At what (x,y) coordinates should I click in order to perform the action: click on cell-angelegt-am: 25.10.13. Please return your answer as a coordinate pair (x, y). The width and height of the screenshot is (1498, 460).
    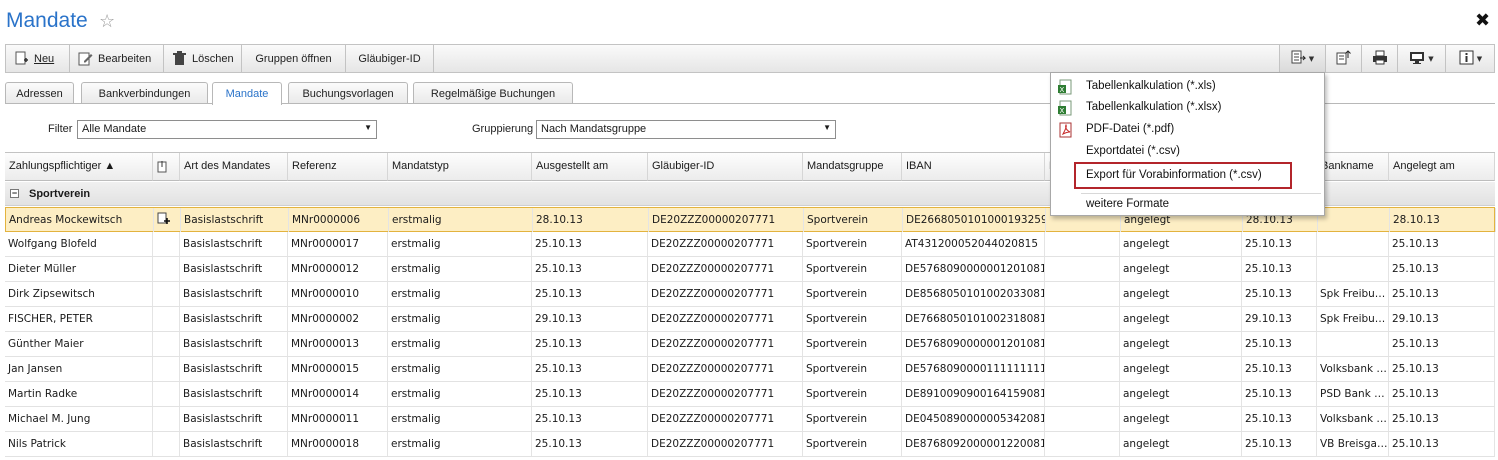
    Looking at the image, I should click on (1442, 344).